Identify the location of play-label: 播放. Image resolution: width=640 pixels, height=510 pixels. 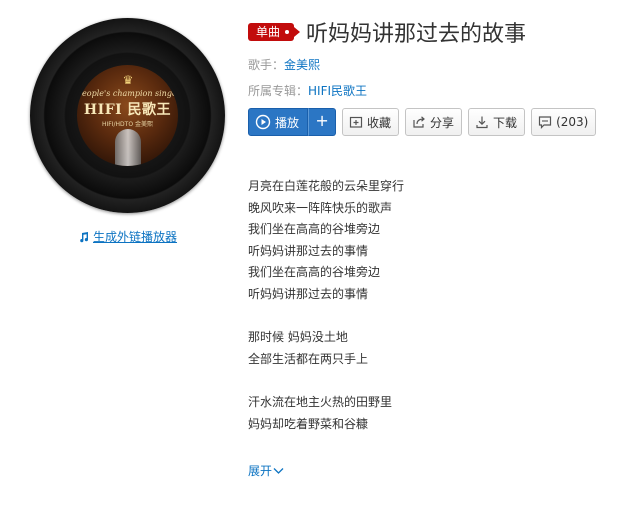
(287, 122).